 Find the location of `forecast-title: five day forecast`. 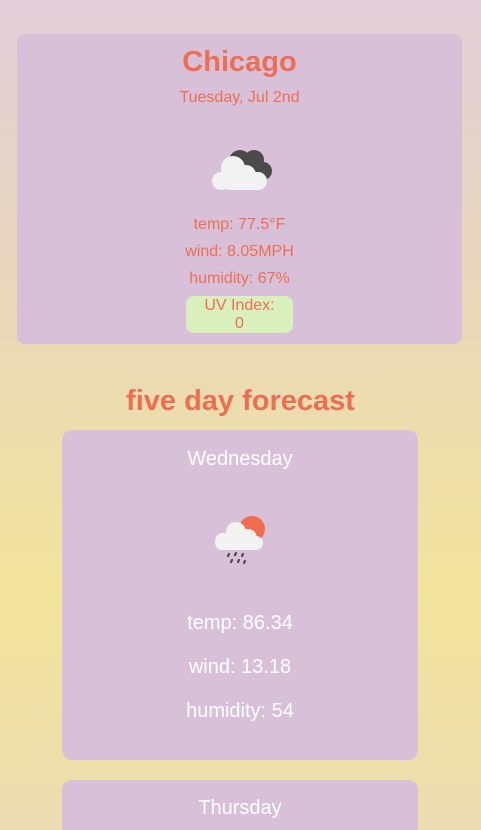

forecast-title: five day forecast is located at coordinates (240, 401).